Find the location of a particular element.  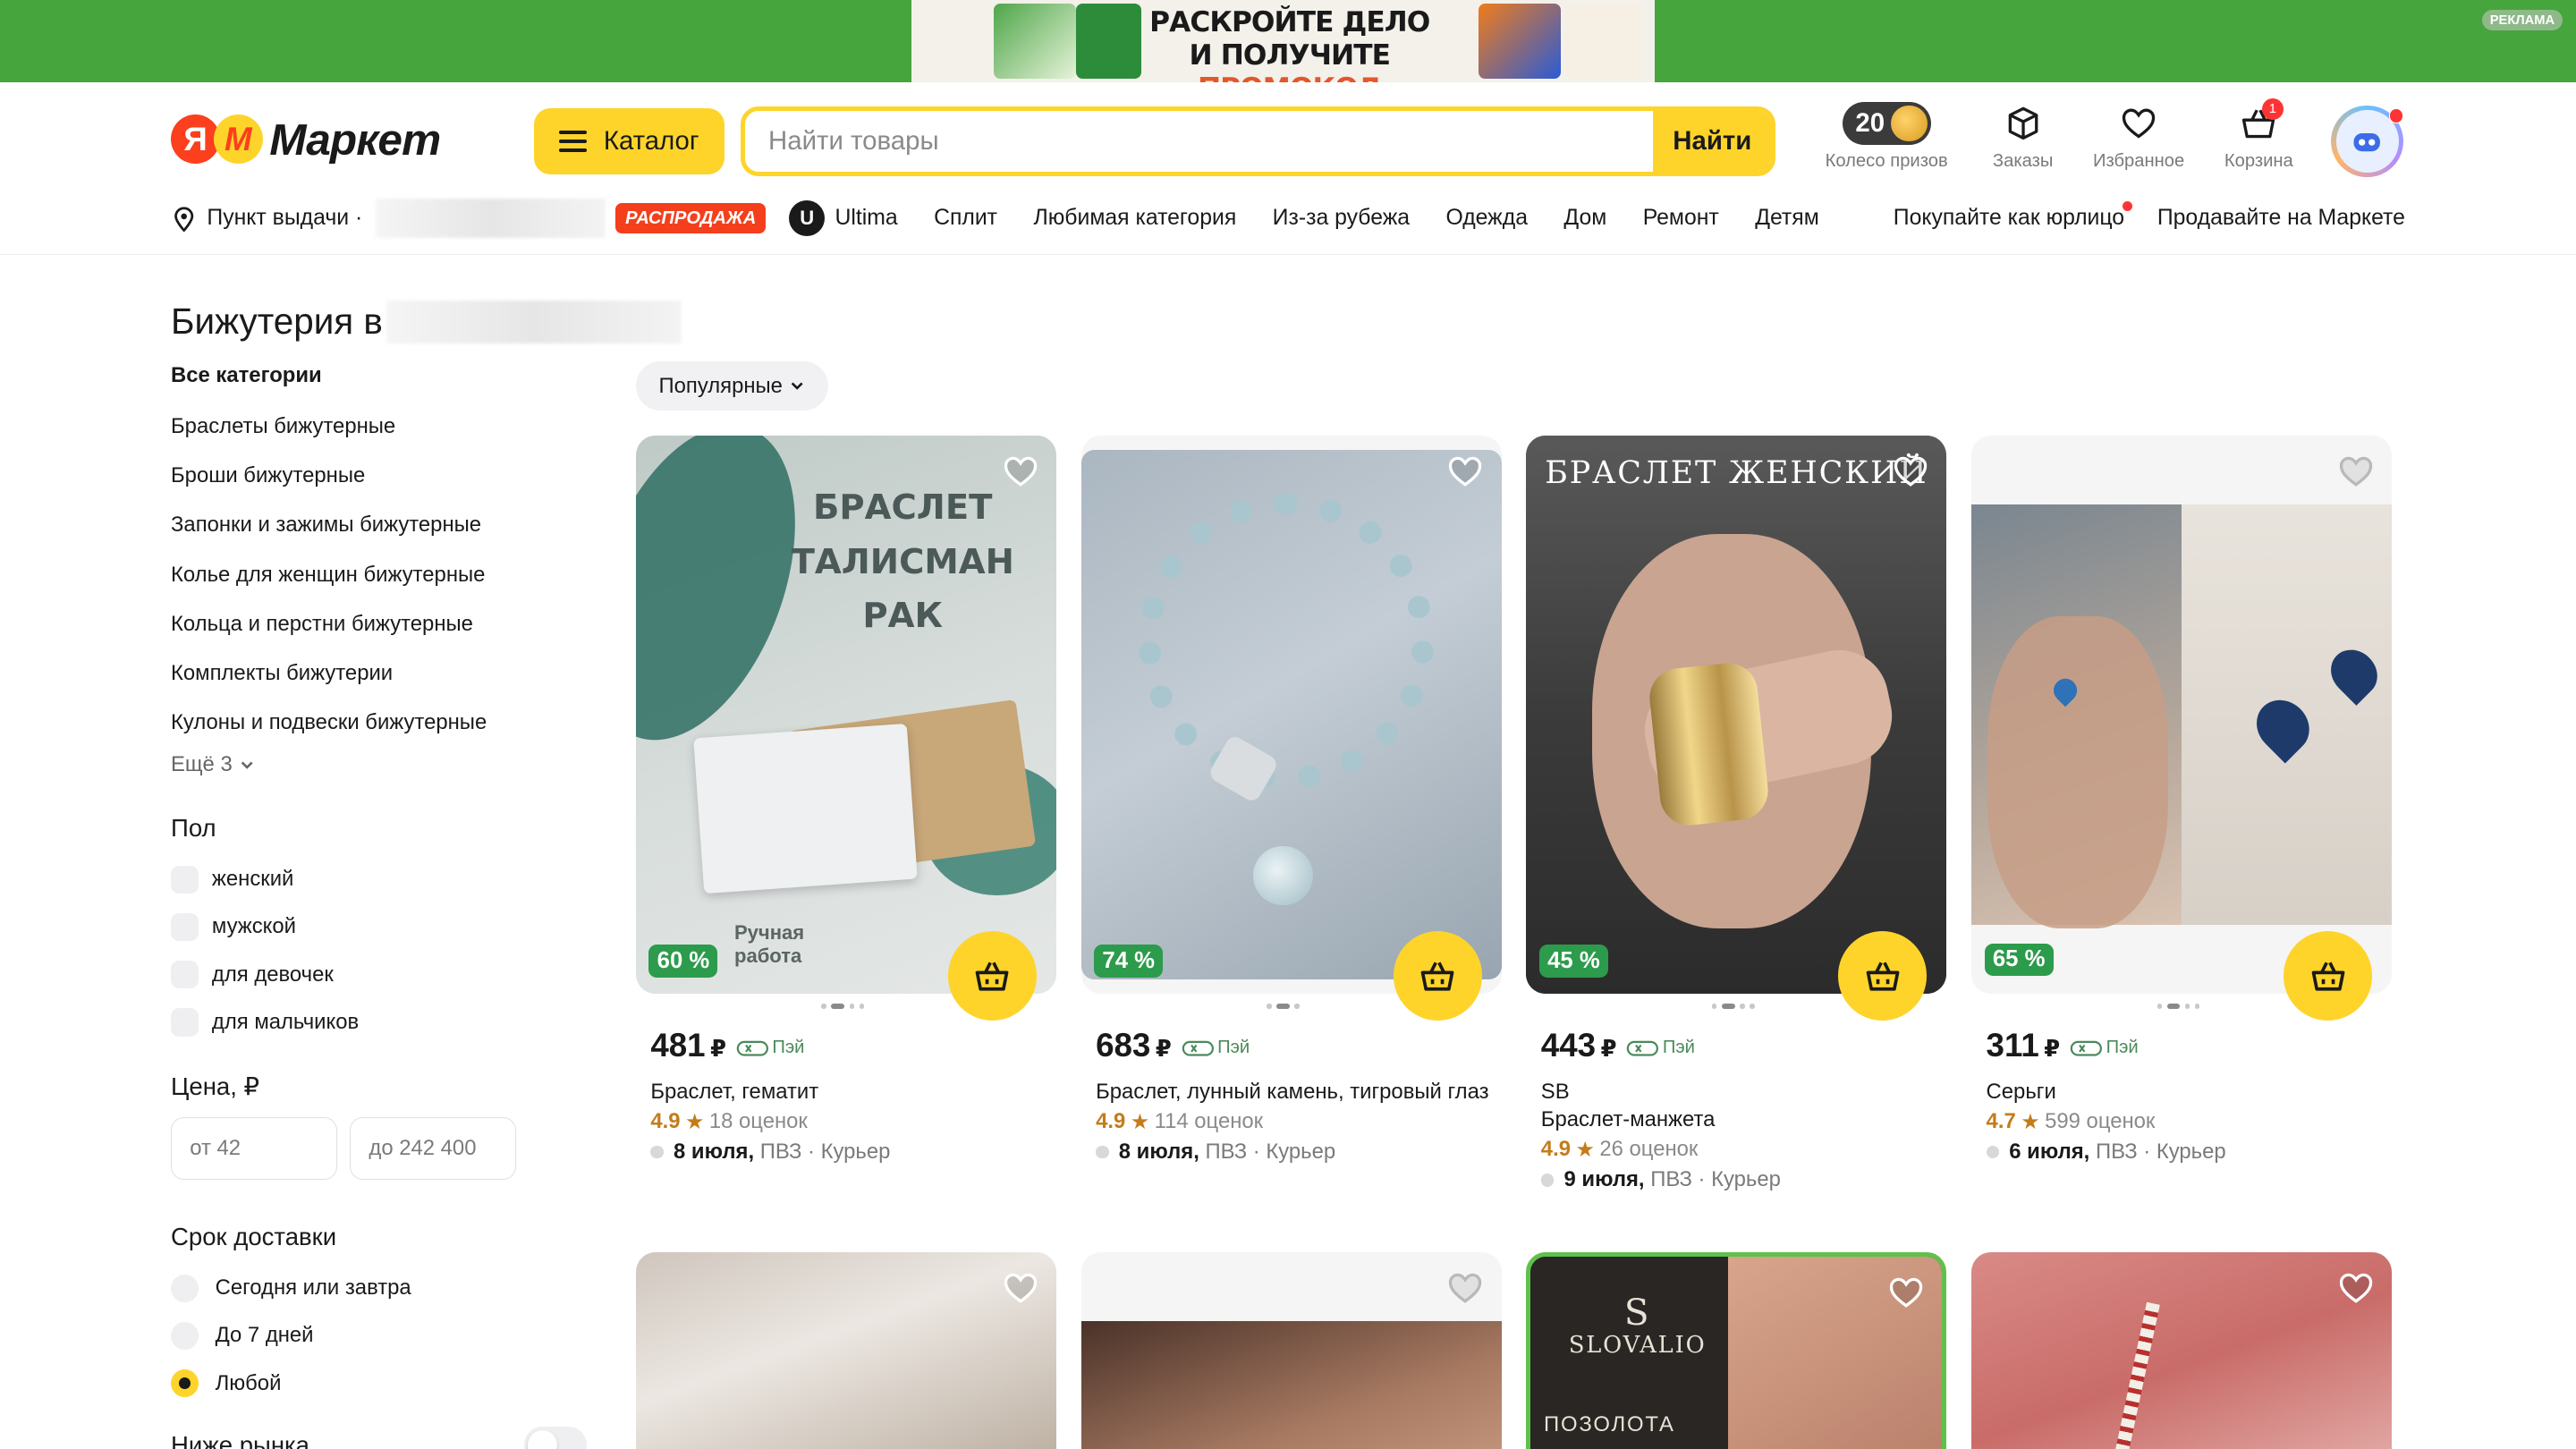

nav-item-favorite-category: Любимая категория is located at coordinates (1134, 218).